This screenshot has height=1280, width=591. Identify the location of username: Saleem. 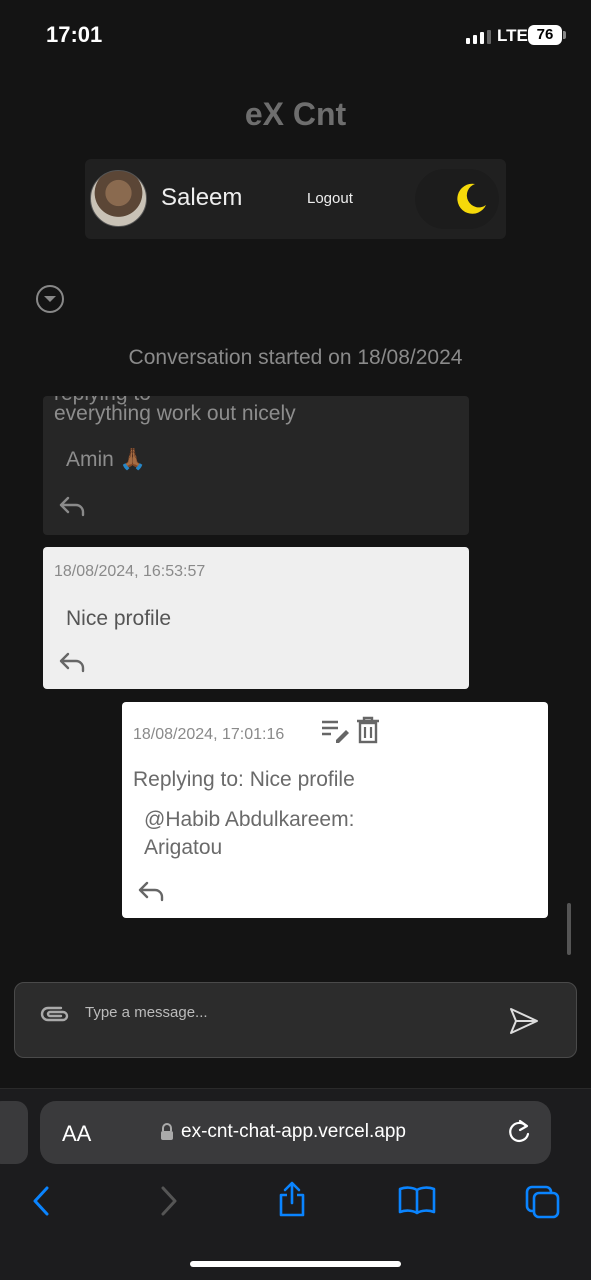
(202, 197).